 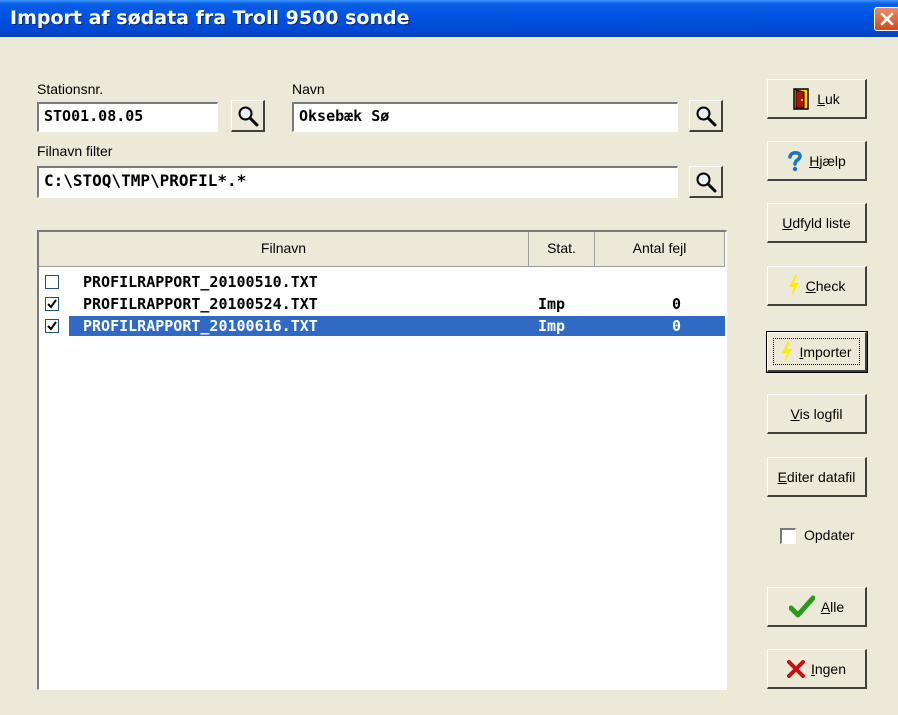 I want to click on editer-underline: E, so click(x=782, y=476).